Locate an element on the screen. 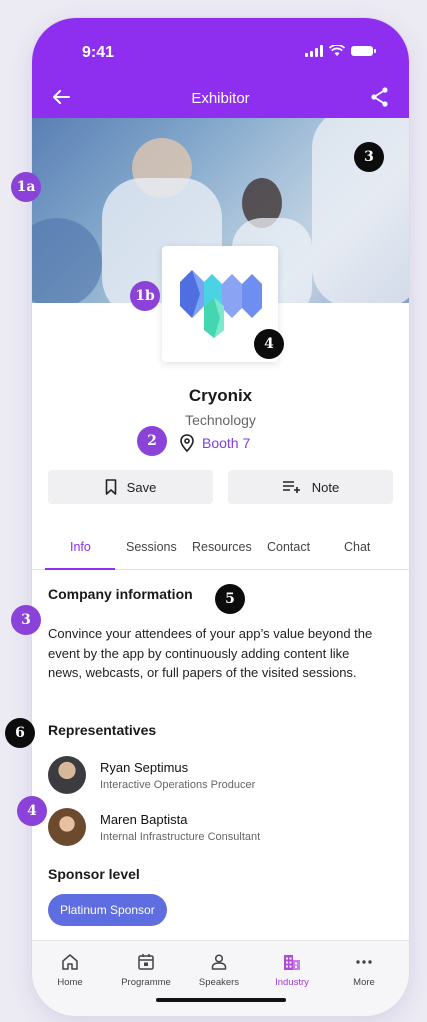 The height and width of the screenshot is (1022, 427). more-icon is located at coordinates (364, 962).